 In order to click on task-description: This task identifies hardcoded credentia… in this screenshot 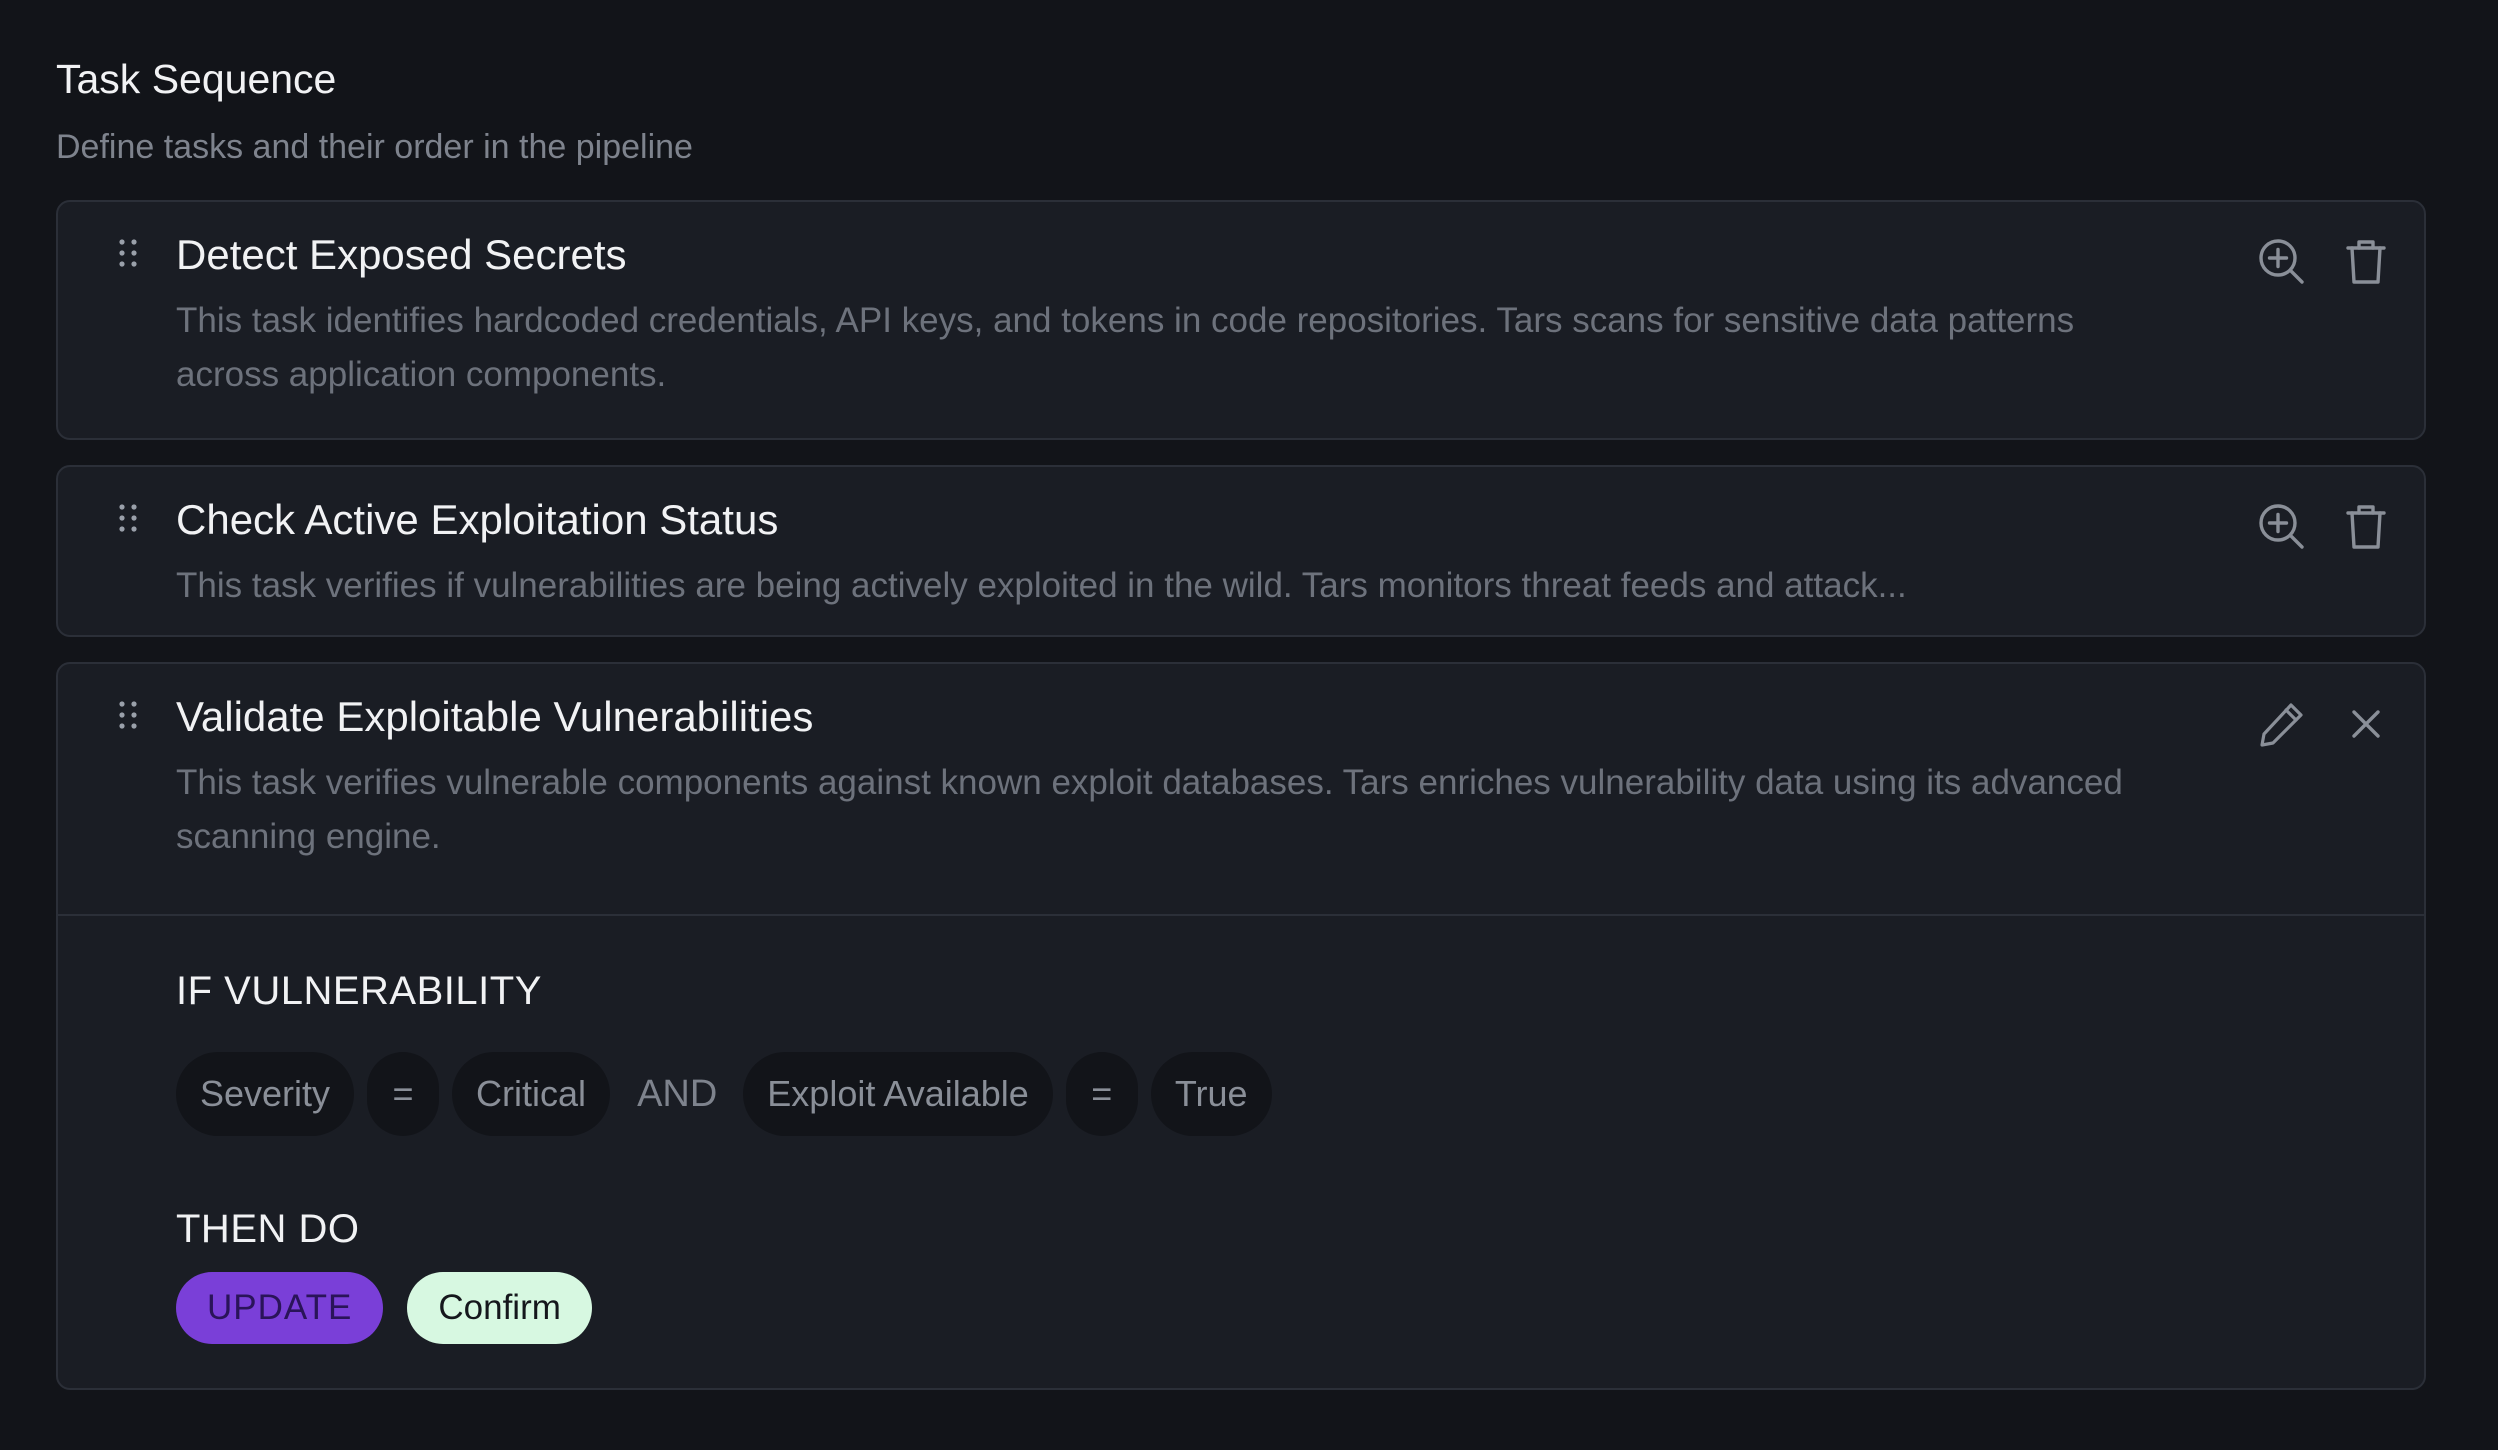, I will do `click(1125, 347)`.